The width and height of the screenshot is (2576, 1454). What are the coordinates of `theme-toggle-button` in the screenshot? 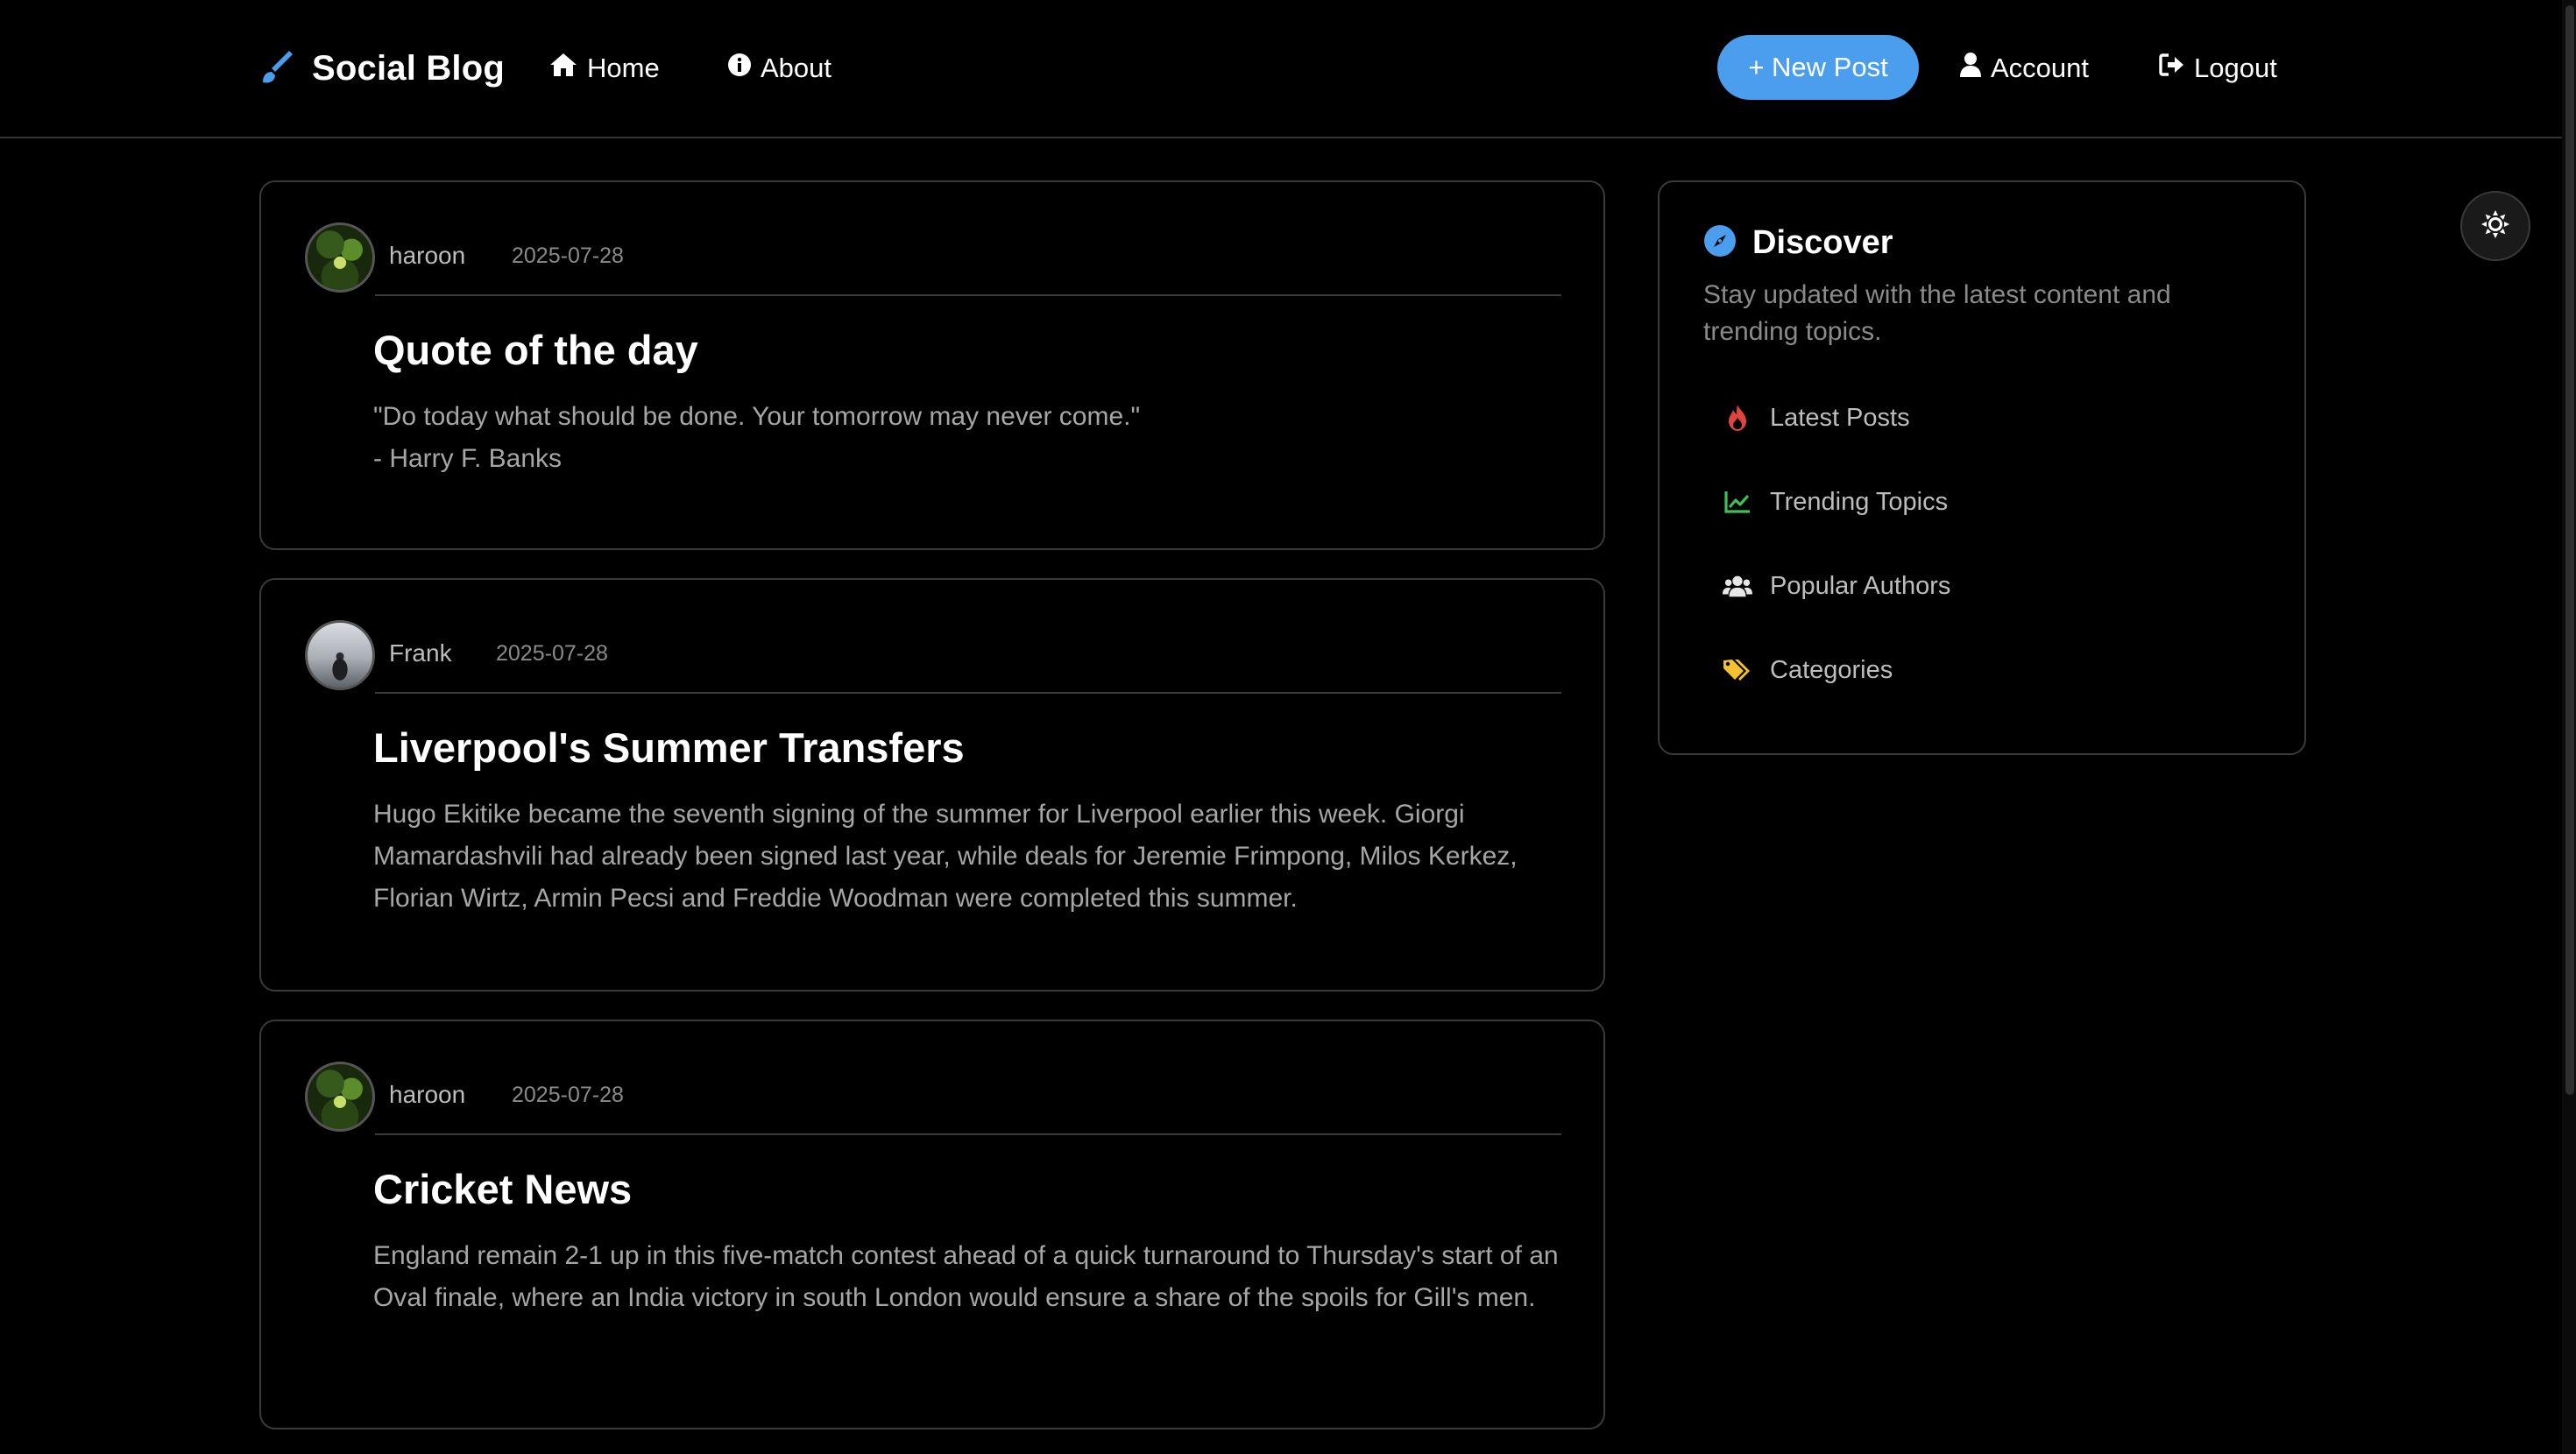 It's located at (2495, 226).